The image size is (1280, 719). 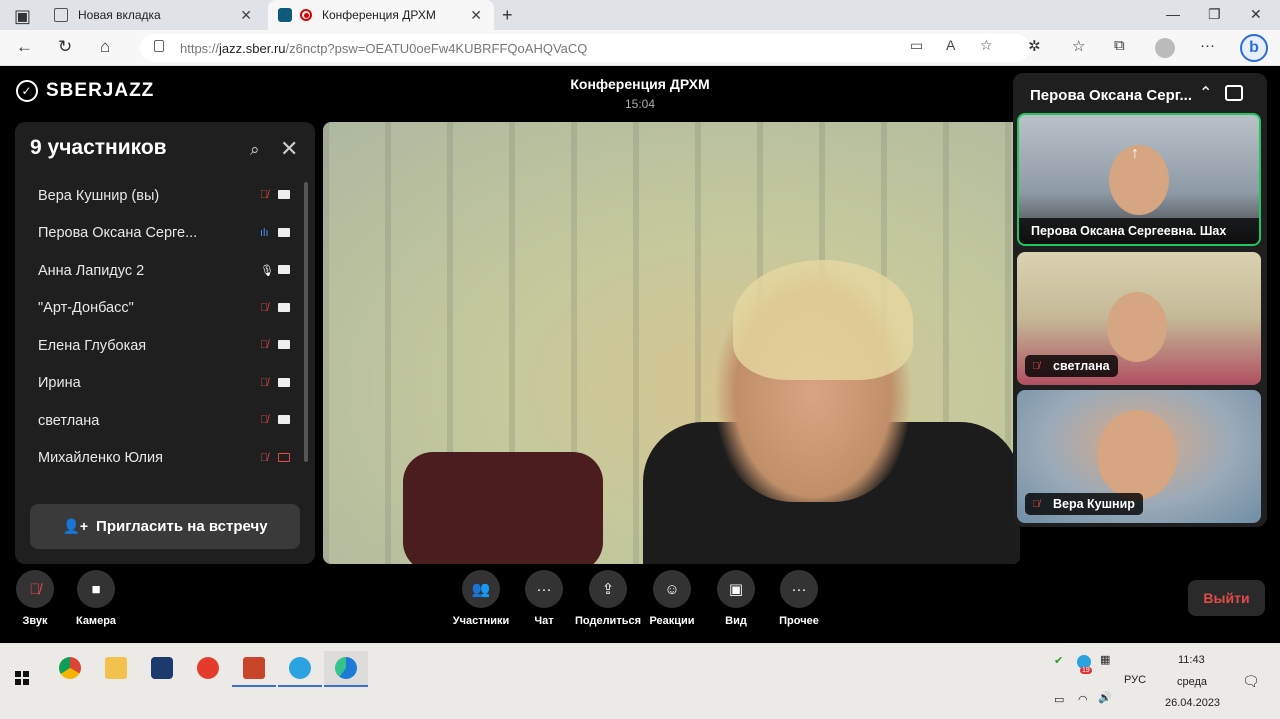 I want to click on video-tile: 🎙̸ Вера Кушнир, so click(x=1139, y=456).